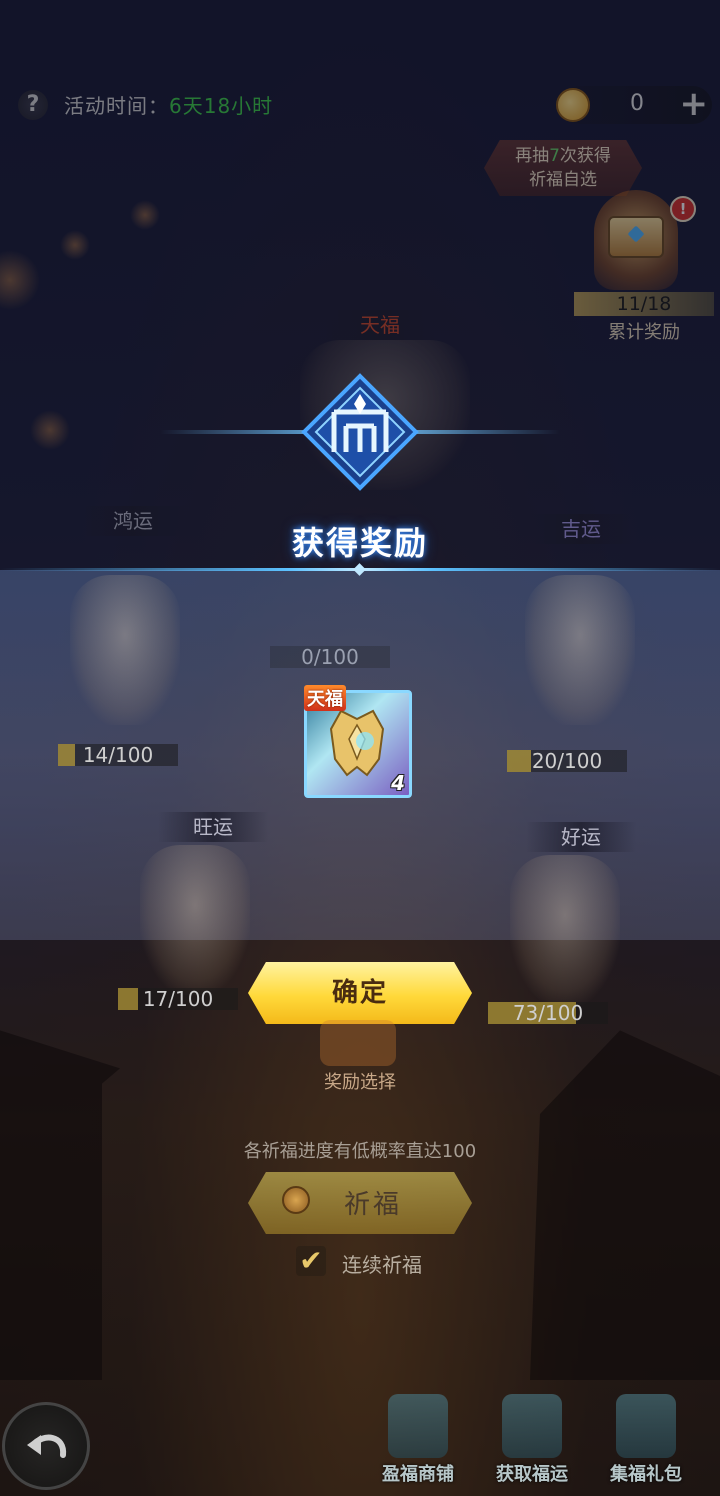 The width and height of the screenshot is (720, 1496). I want to click on reward-emblem-icon, so click(360, 432).